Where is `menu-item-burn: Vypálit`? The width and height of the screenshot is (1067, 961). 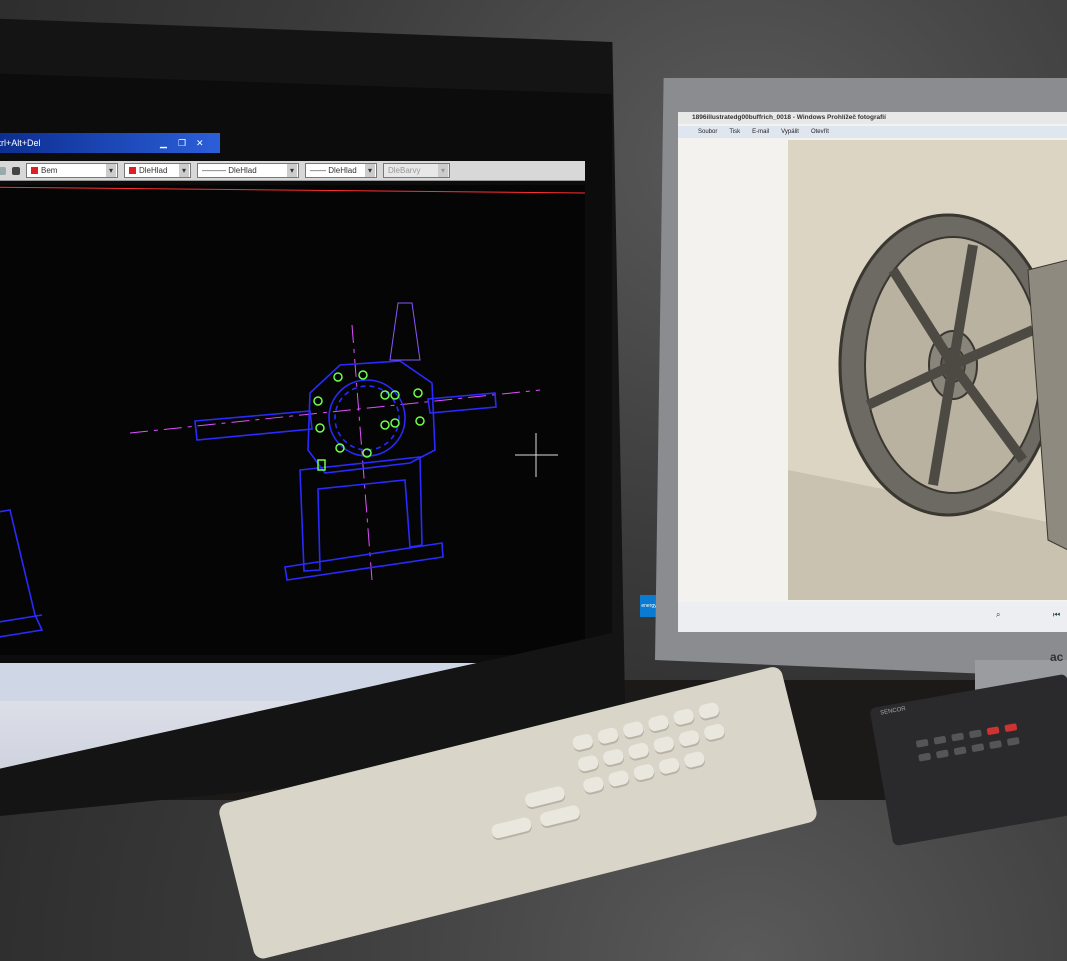
menu-item-burn: Vypálit is located at coordinates (790, 132).